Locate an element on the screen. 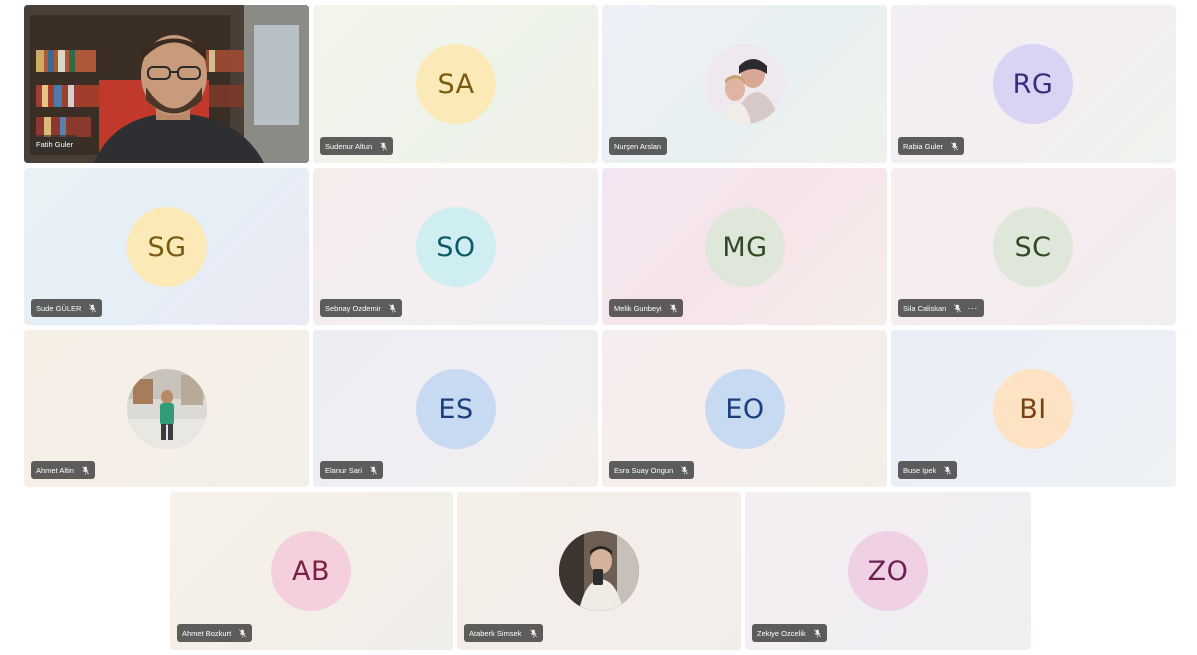  avatar-initials: SO is located at coordinates (456, 247).